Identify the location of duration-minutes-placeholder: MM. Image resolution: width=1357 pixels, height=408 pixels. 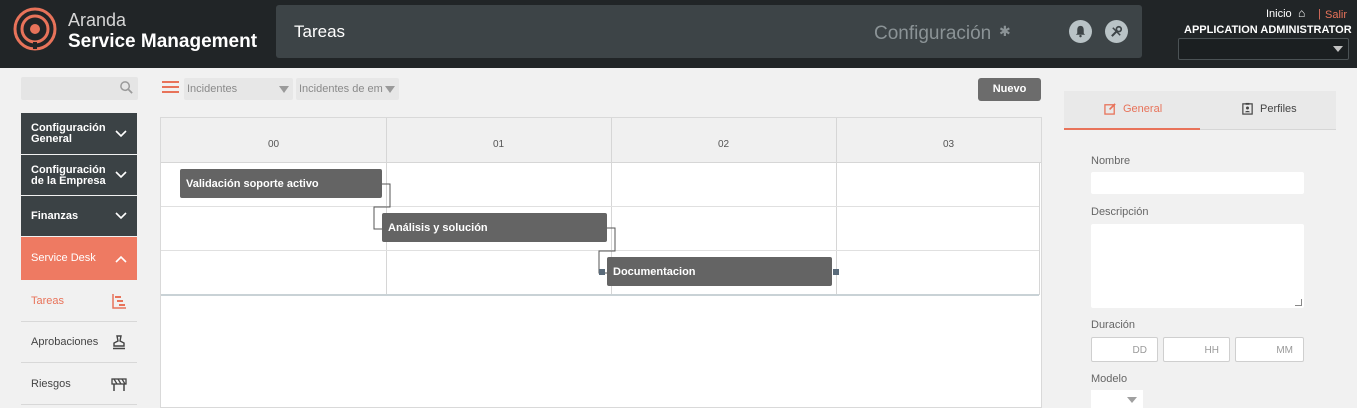
(1284, 350).